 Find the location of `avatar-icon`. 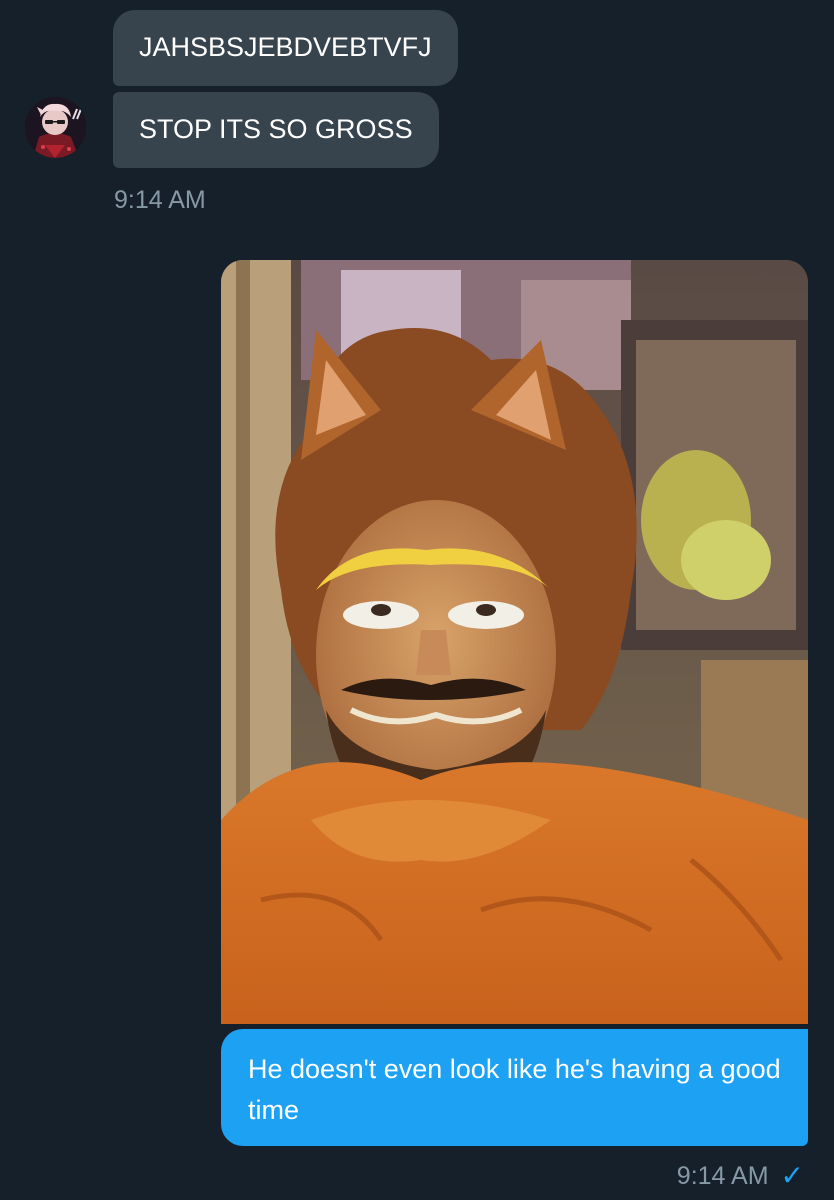

avatar-icon is located at coordinates (55, 127).